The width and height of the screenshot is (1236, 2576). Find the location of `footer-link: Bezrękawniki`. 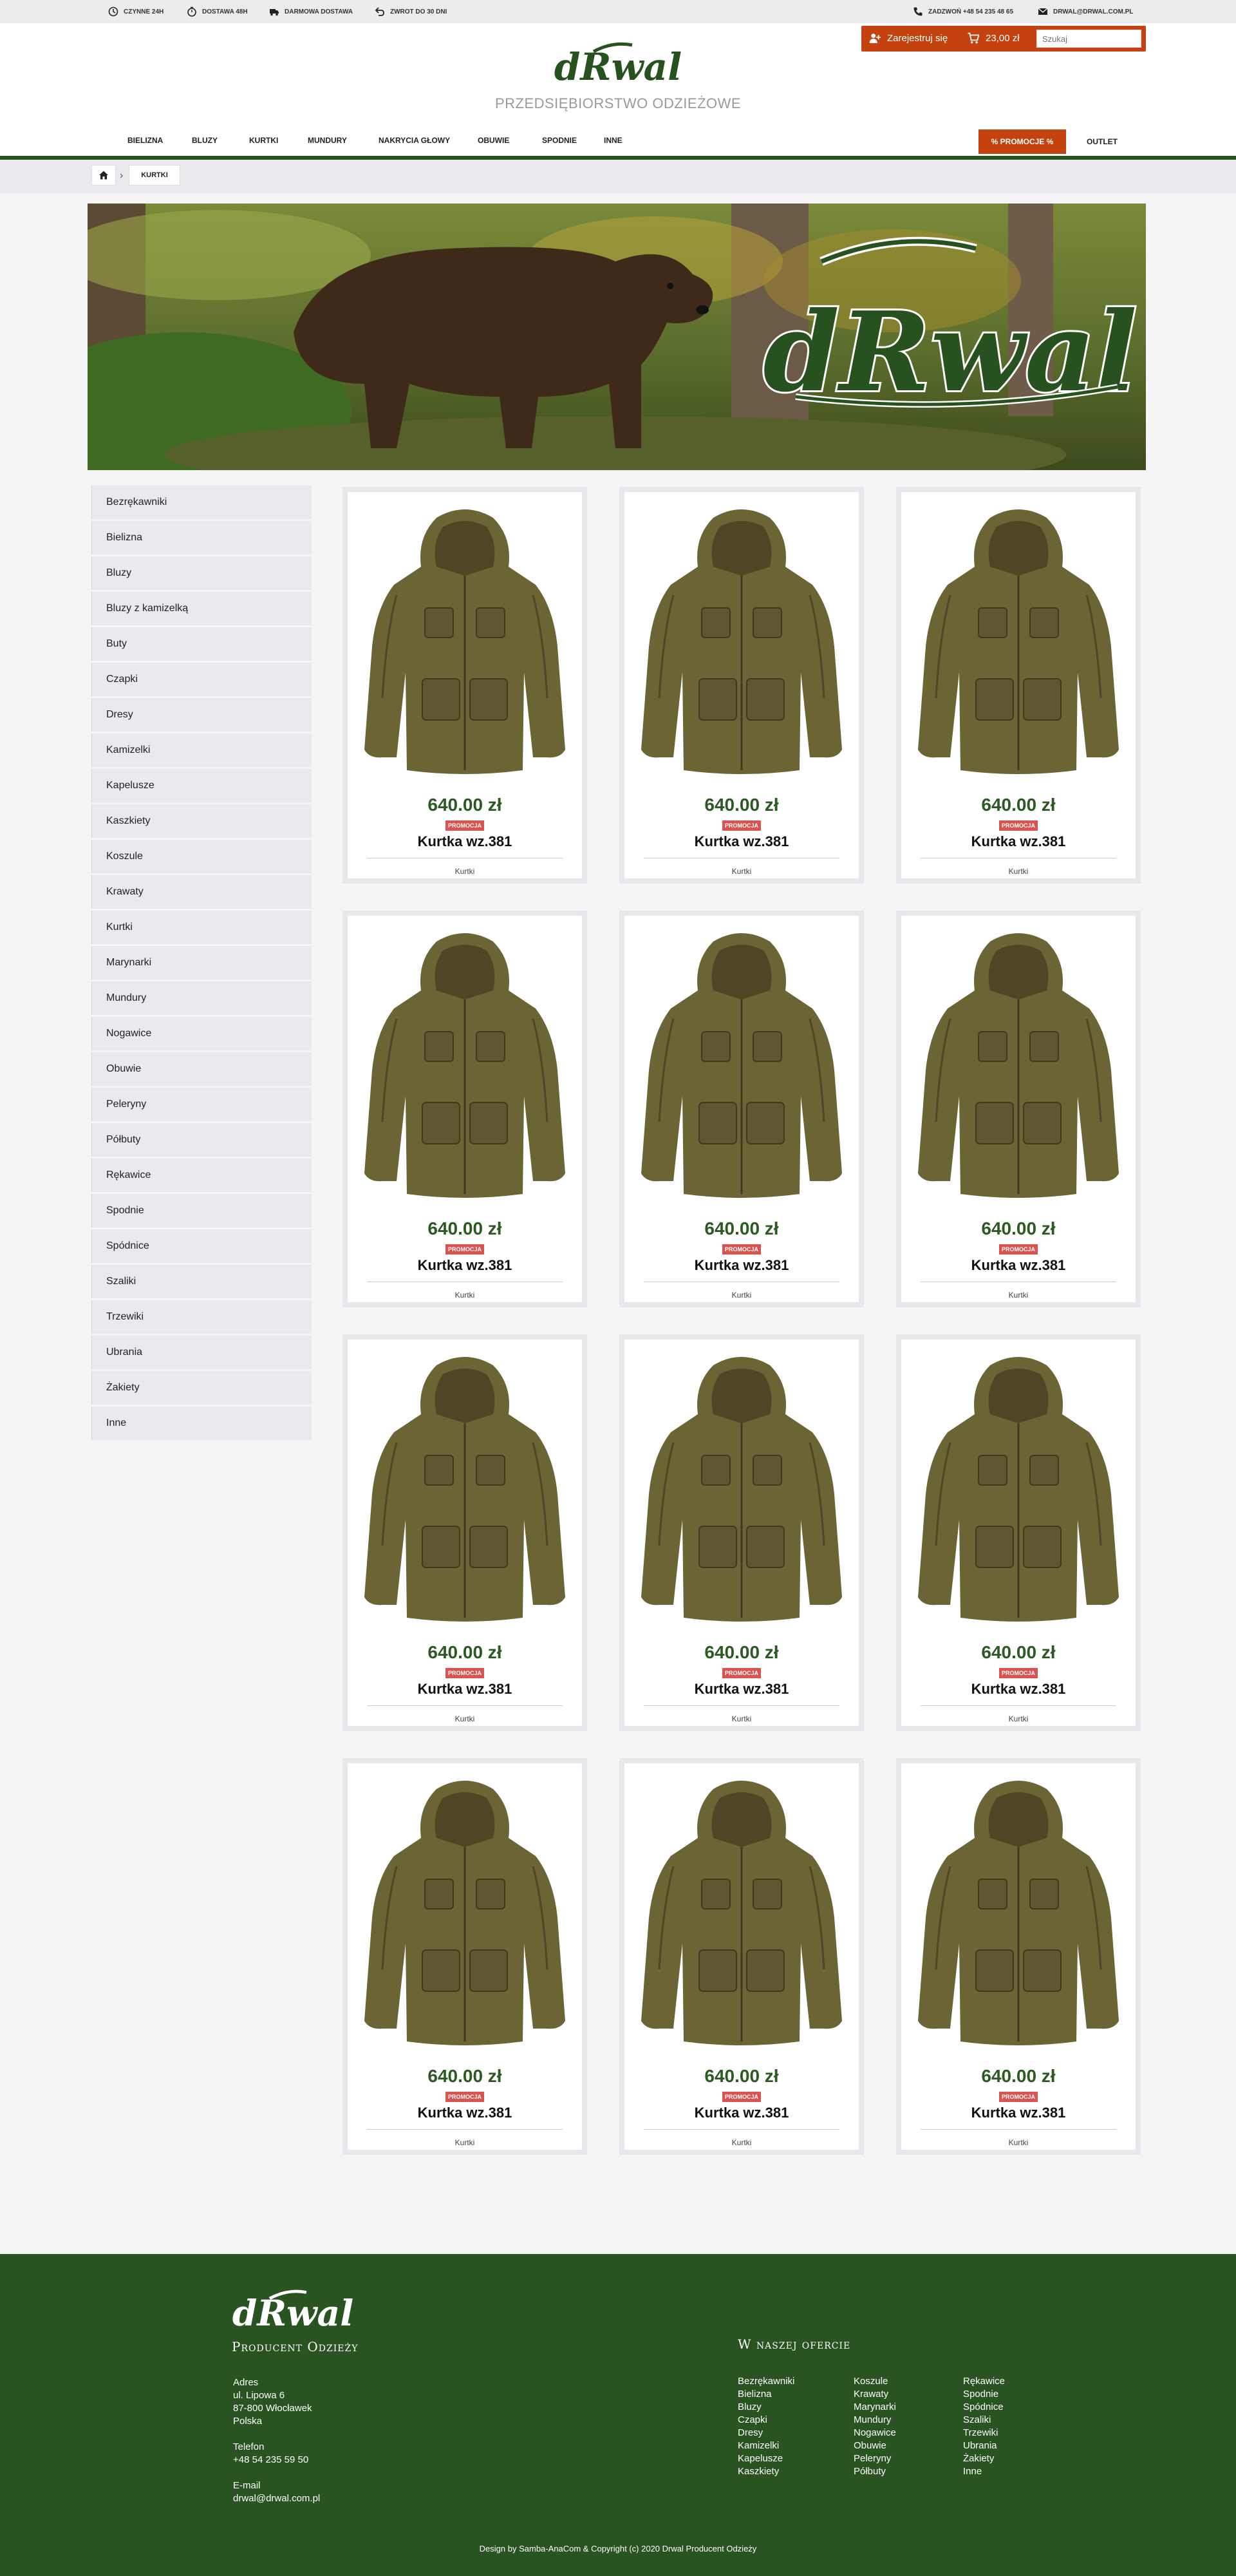

footer-link: Bezrękawniki is located at coordinates (766, 2381).